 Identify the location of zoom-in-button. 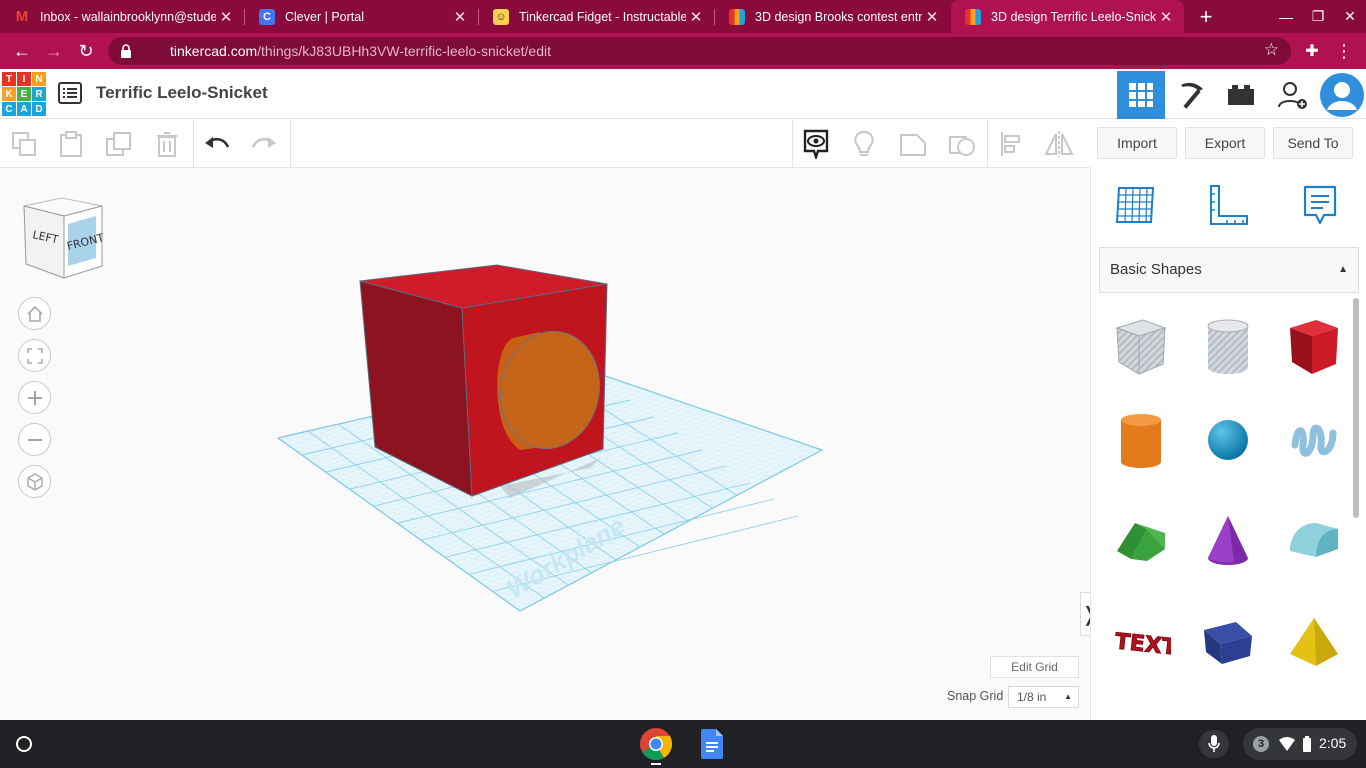
(34, 397).